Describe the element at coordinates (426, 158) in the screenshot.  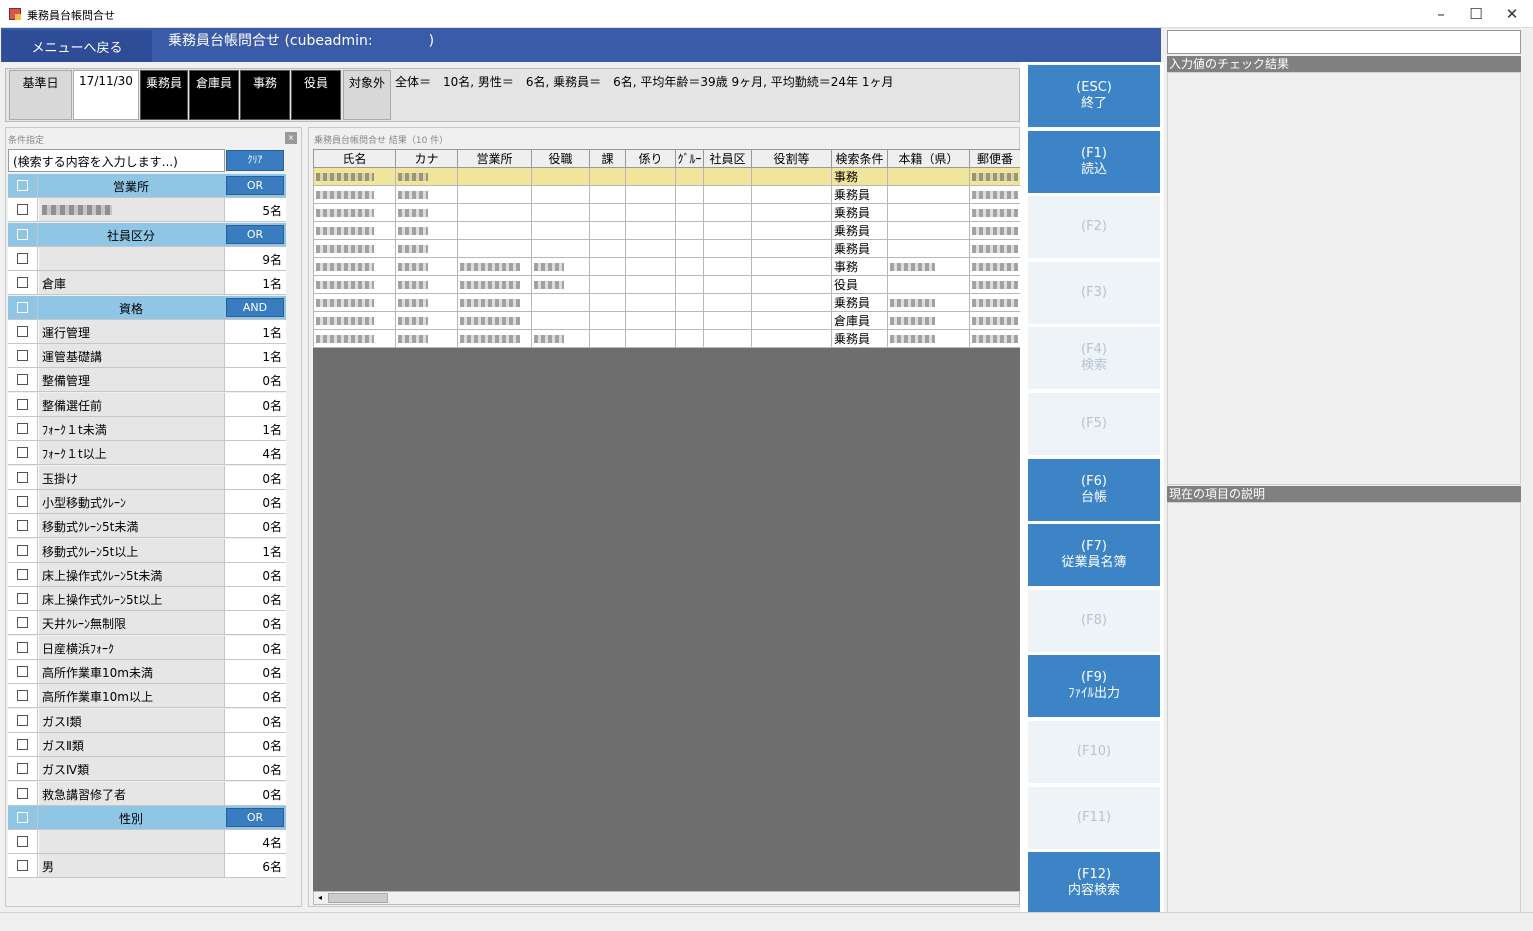
I see `column-header: カナ` at that location.